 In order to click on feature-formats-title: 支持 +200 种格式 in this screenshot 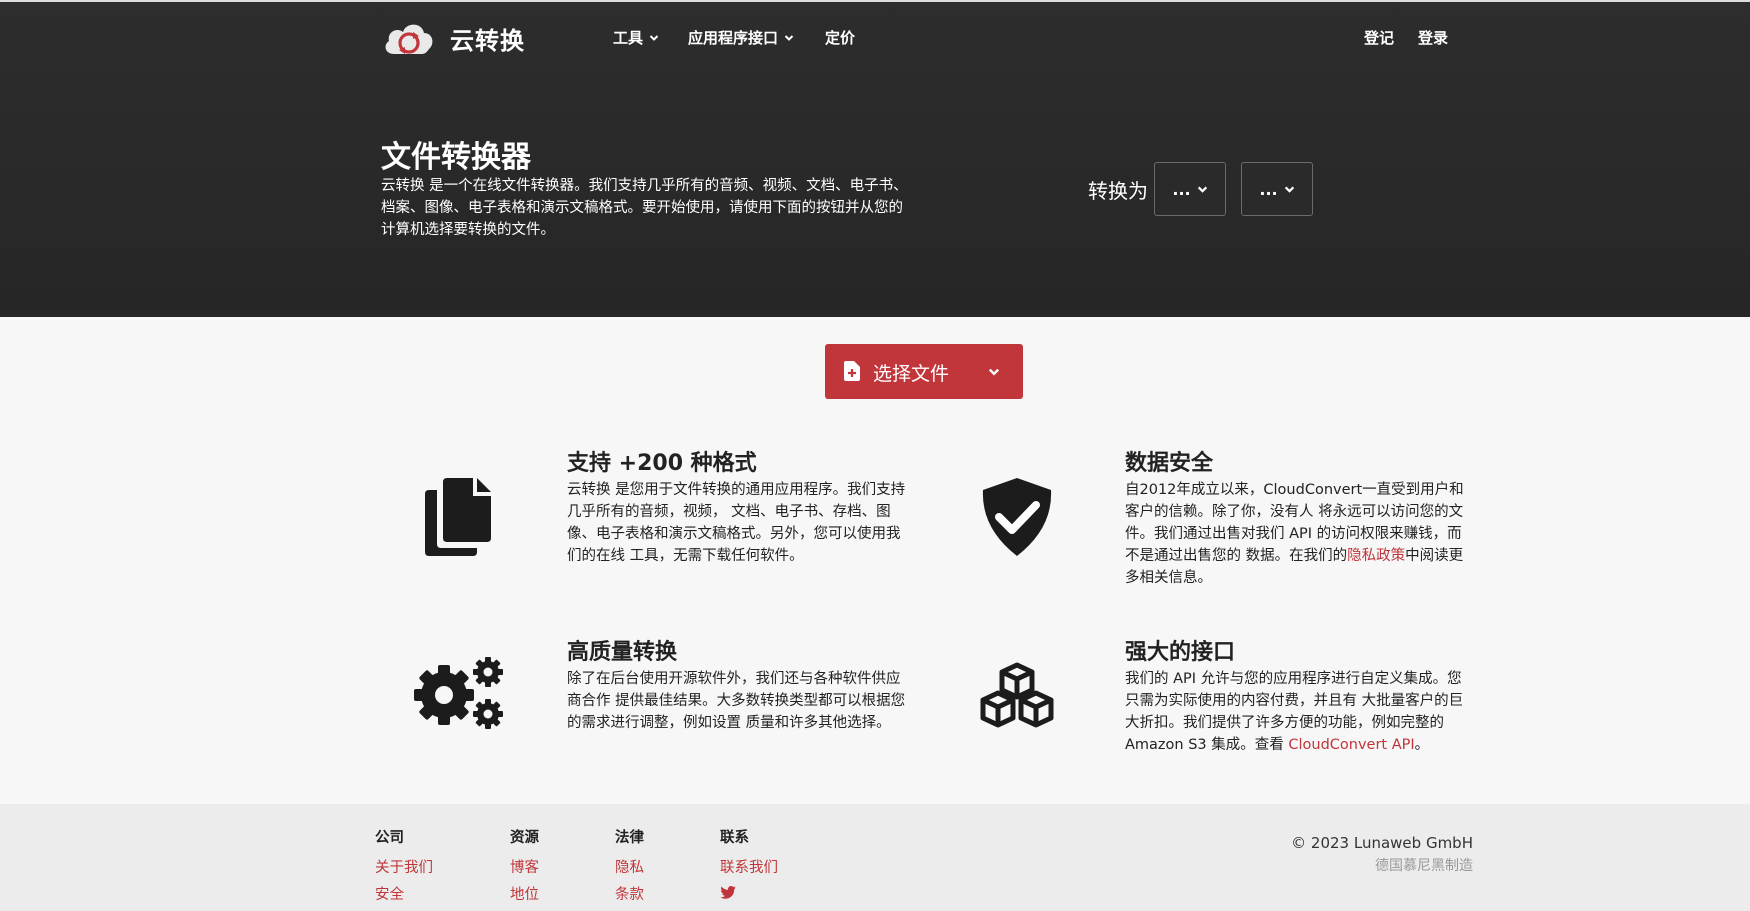, I will do `click(662, 463)`.